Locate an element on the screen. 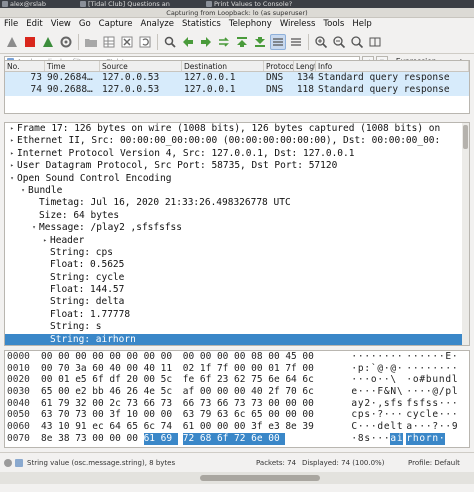 The width and height of the screenshot is (474, 492). file-grid-icon is located at coordinates (109, 42).